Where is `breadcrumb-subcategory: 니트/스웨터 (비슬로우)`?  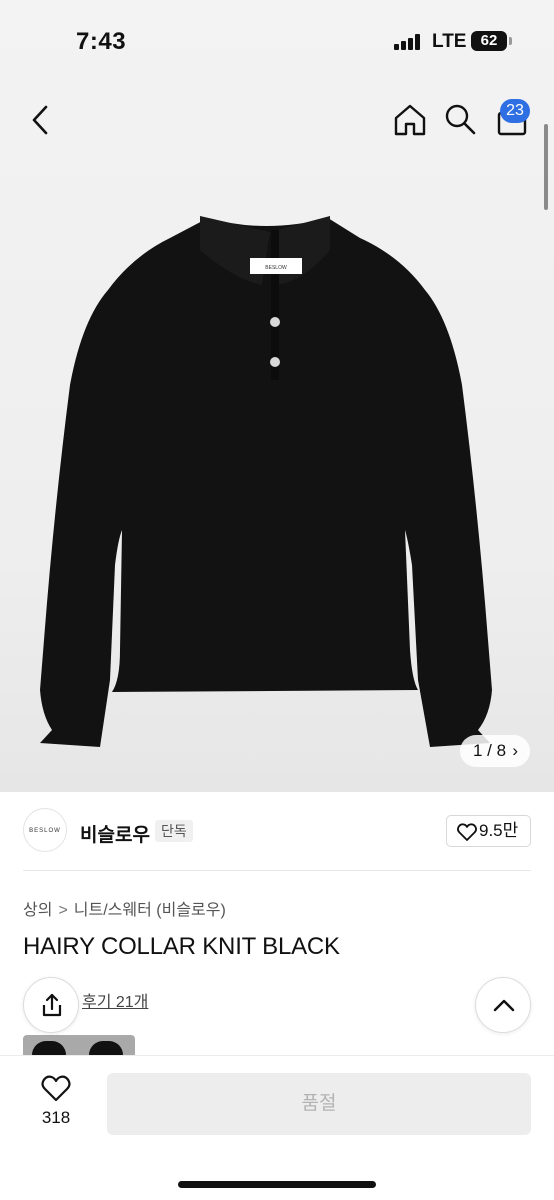 breadcrumb-subcategory: 니트/스웨터 (비슬로우) is located at coordinates (150, 910).